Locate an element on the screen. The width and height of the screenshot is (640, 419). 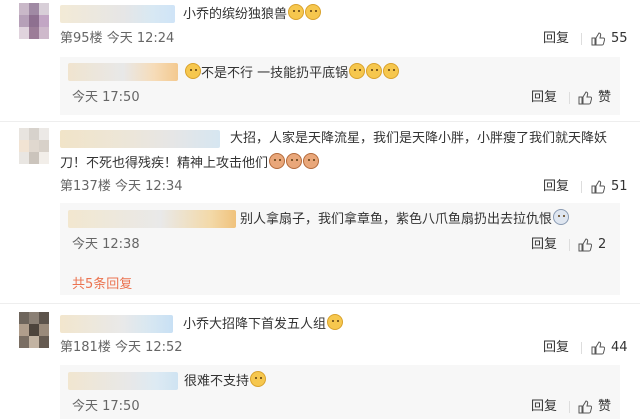
comment-meta: 第181楼 今天 12:52 is located at coordinates (121, 347).